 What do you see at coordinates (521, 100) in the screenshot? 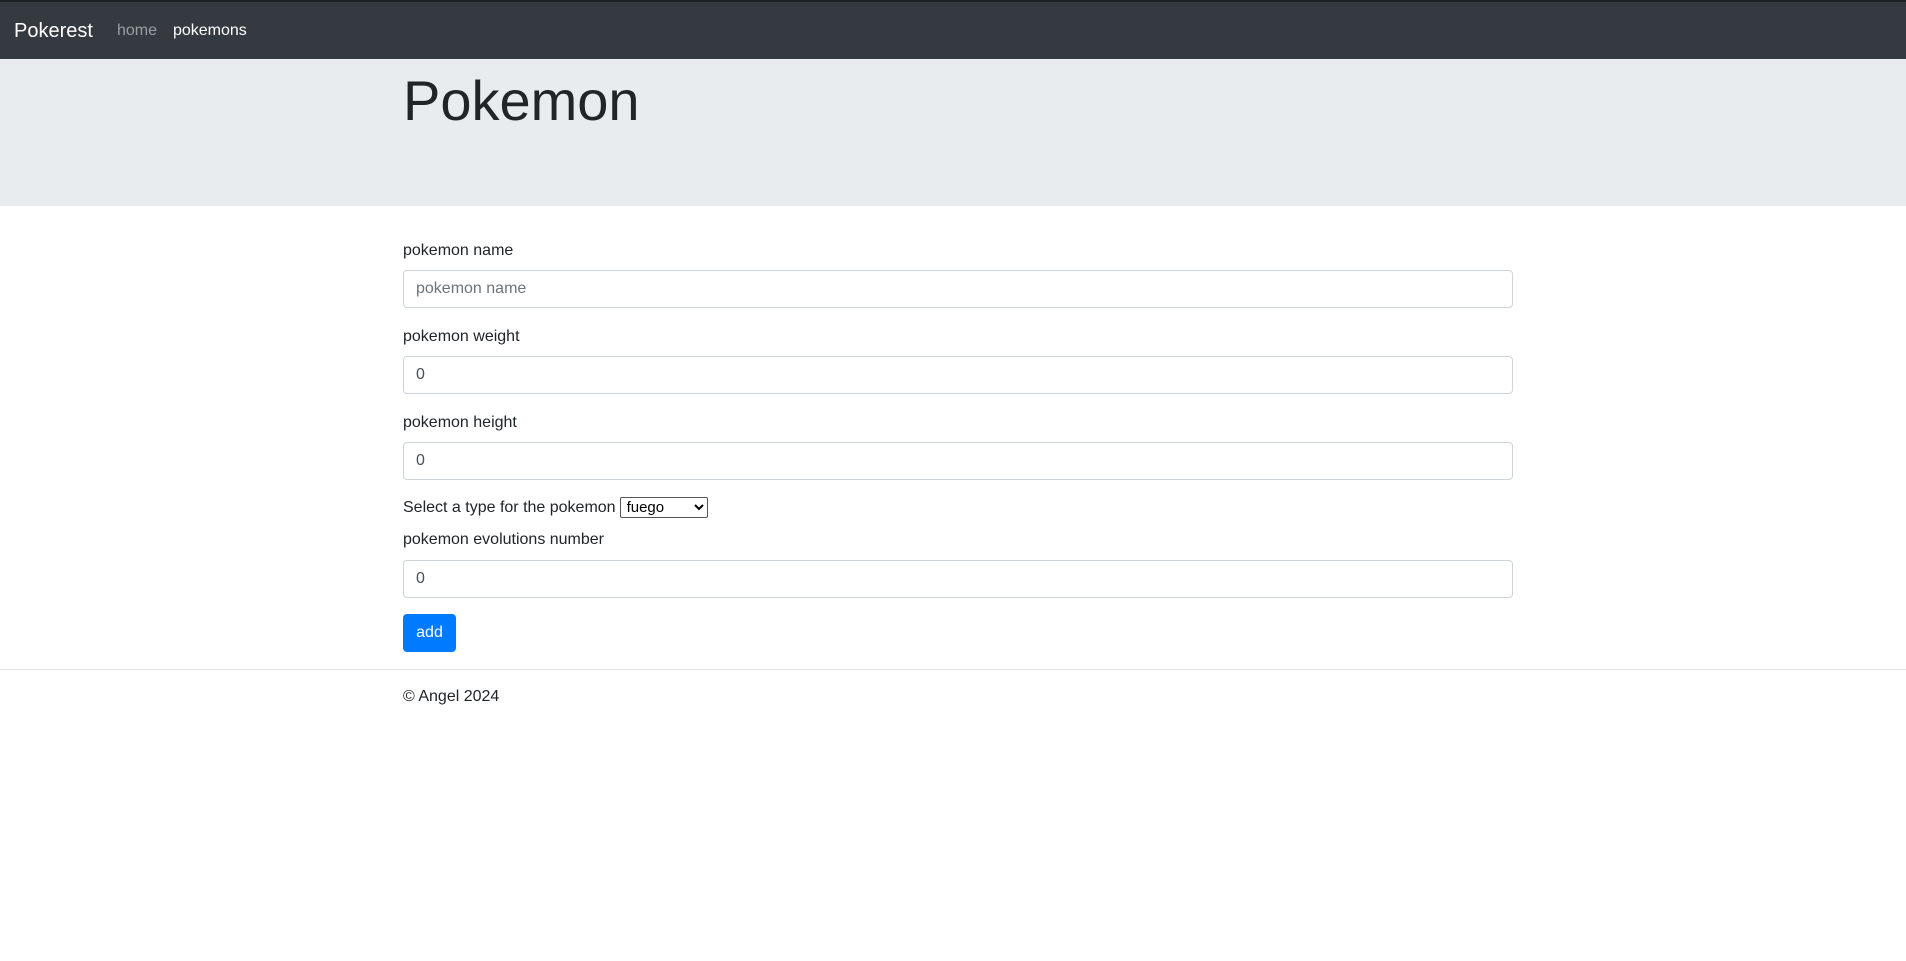
I see `page-title: Pokemon` at bounding box center [521, 100].